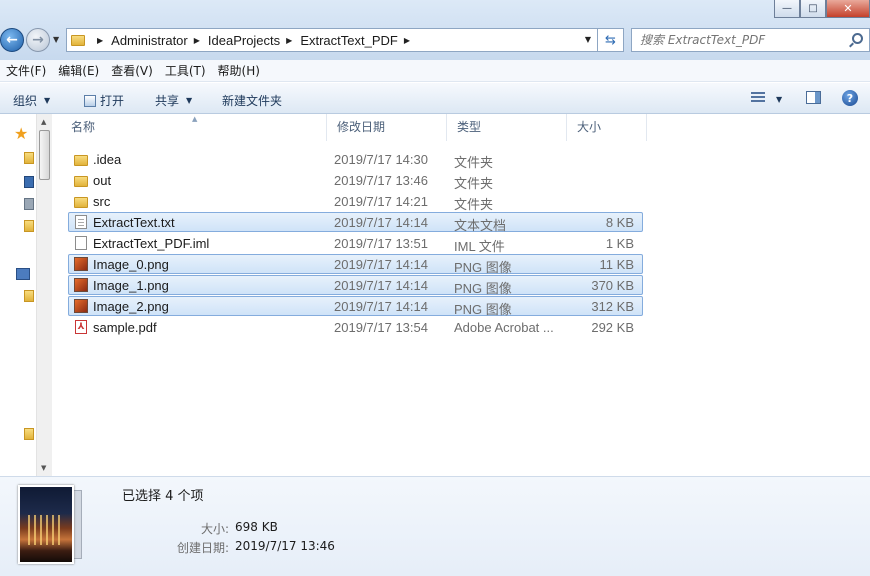  Describe the element at coordinates (134, 222) in the screenshot. I see `file-name: ExtractText.txt` at that location.